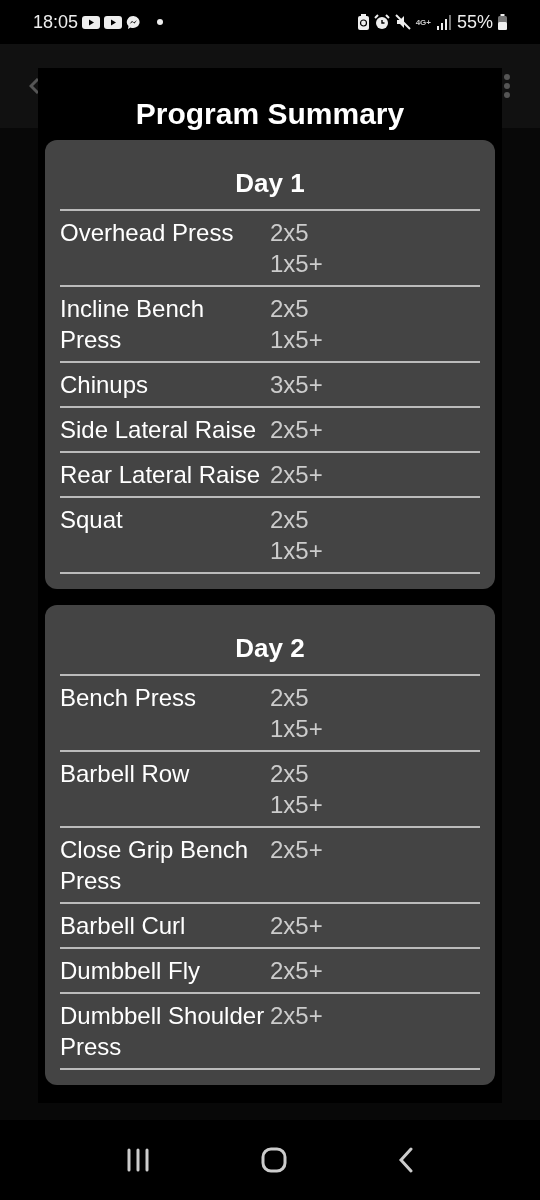 This screenshot has width=540, height=1200. I want to click on exercise-name: Side Lateral Raise, so click(159, 430).